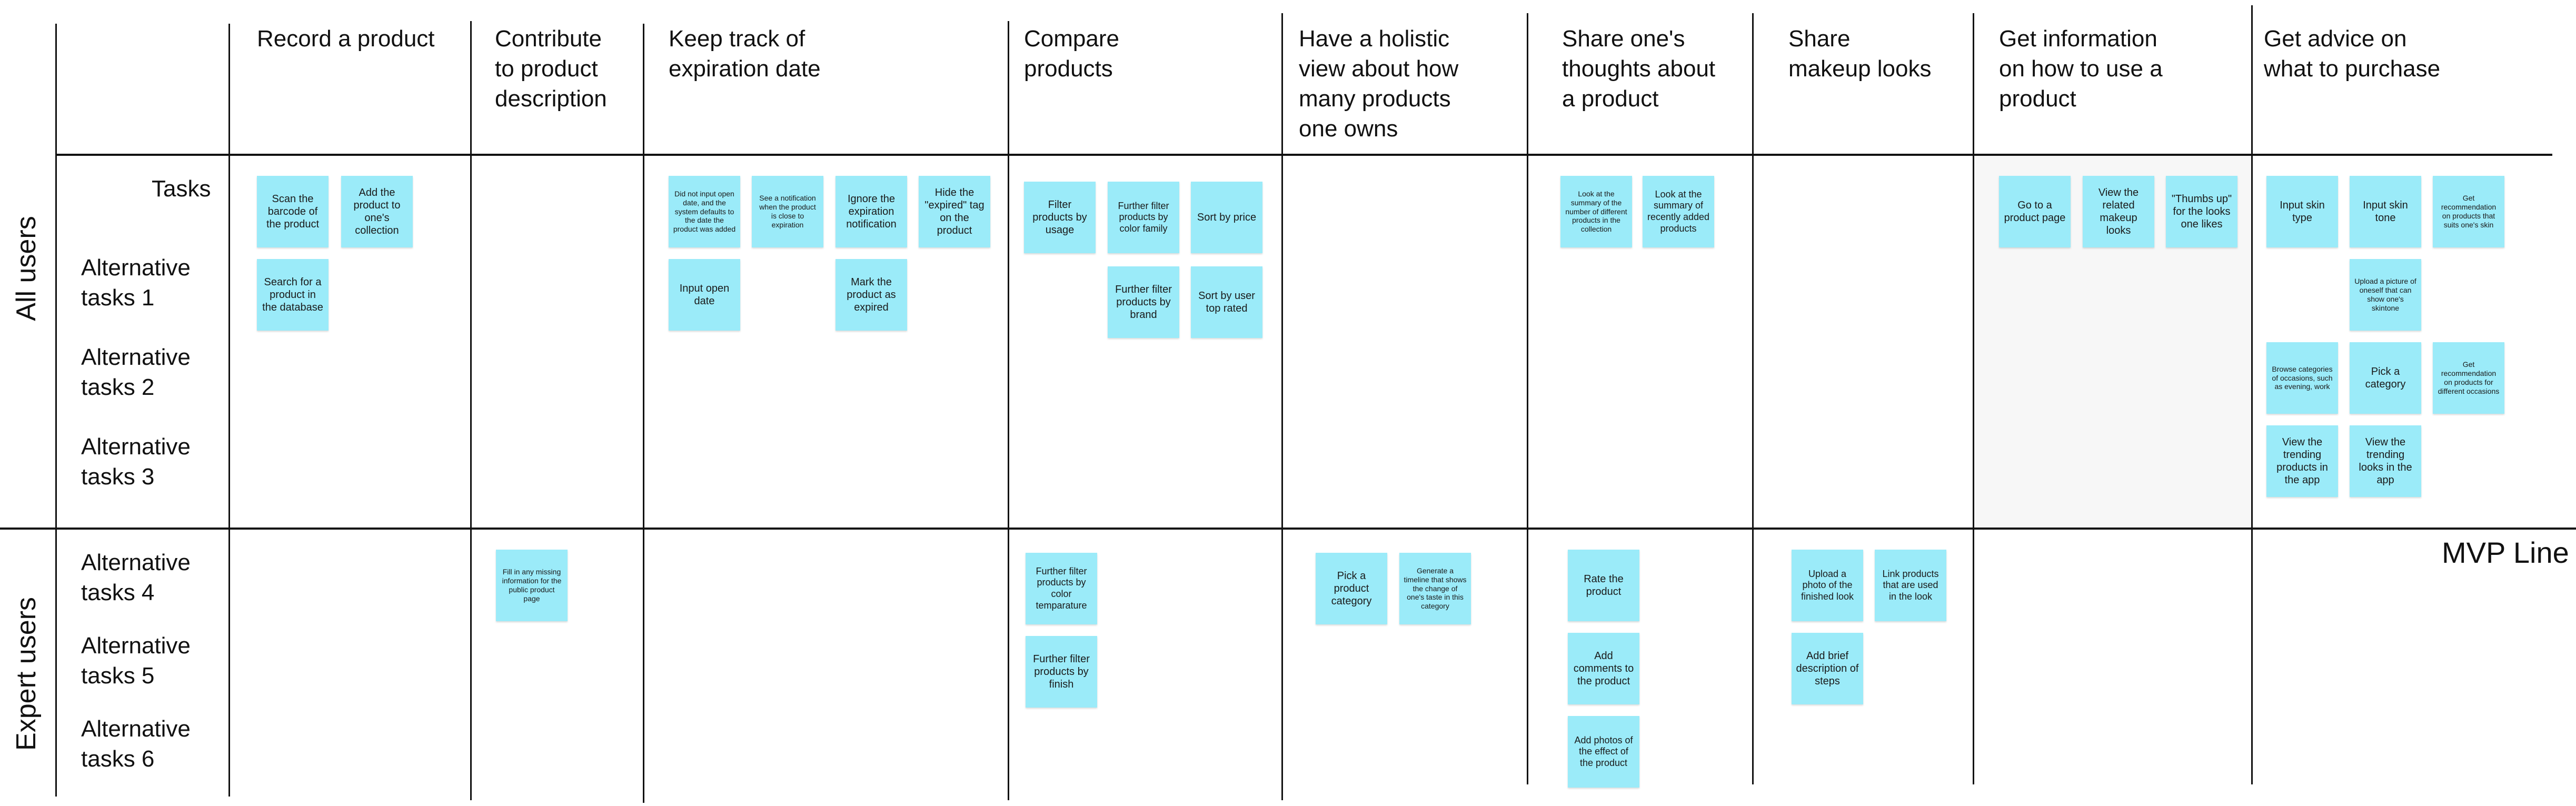 The height and width of the screenshot is (806, 2576). What do you see at coordinates (2302, 461) in the screenshot?
I see `sticky-note: View the trending products in the app` at bounding box center [2302, 461].